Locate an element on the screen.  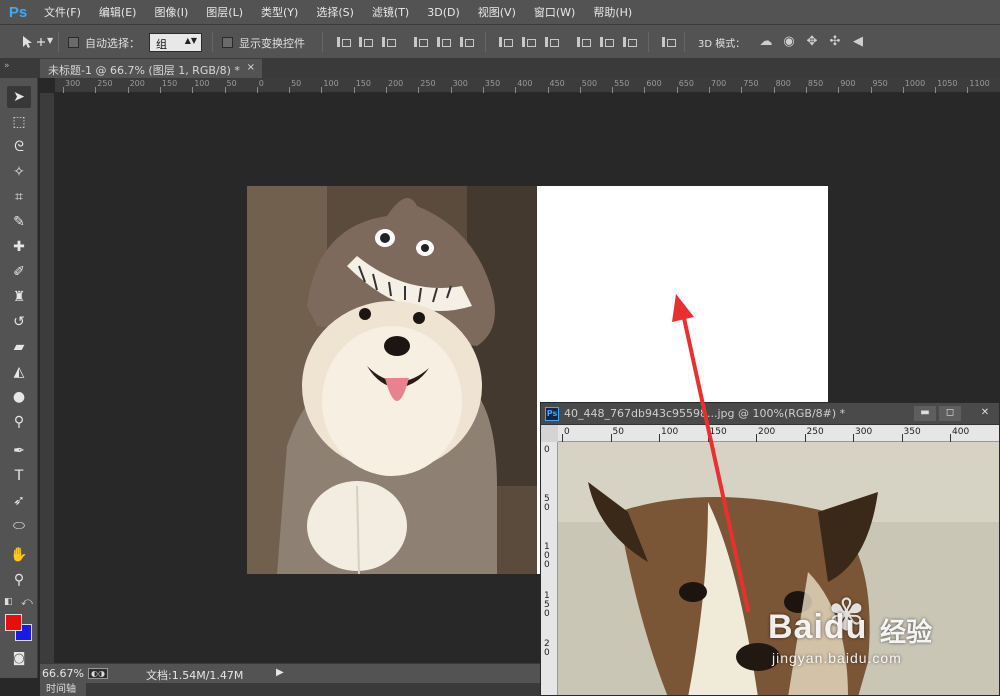
healing-brush-icon: ✚ is located at coordinates (19, 247).